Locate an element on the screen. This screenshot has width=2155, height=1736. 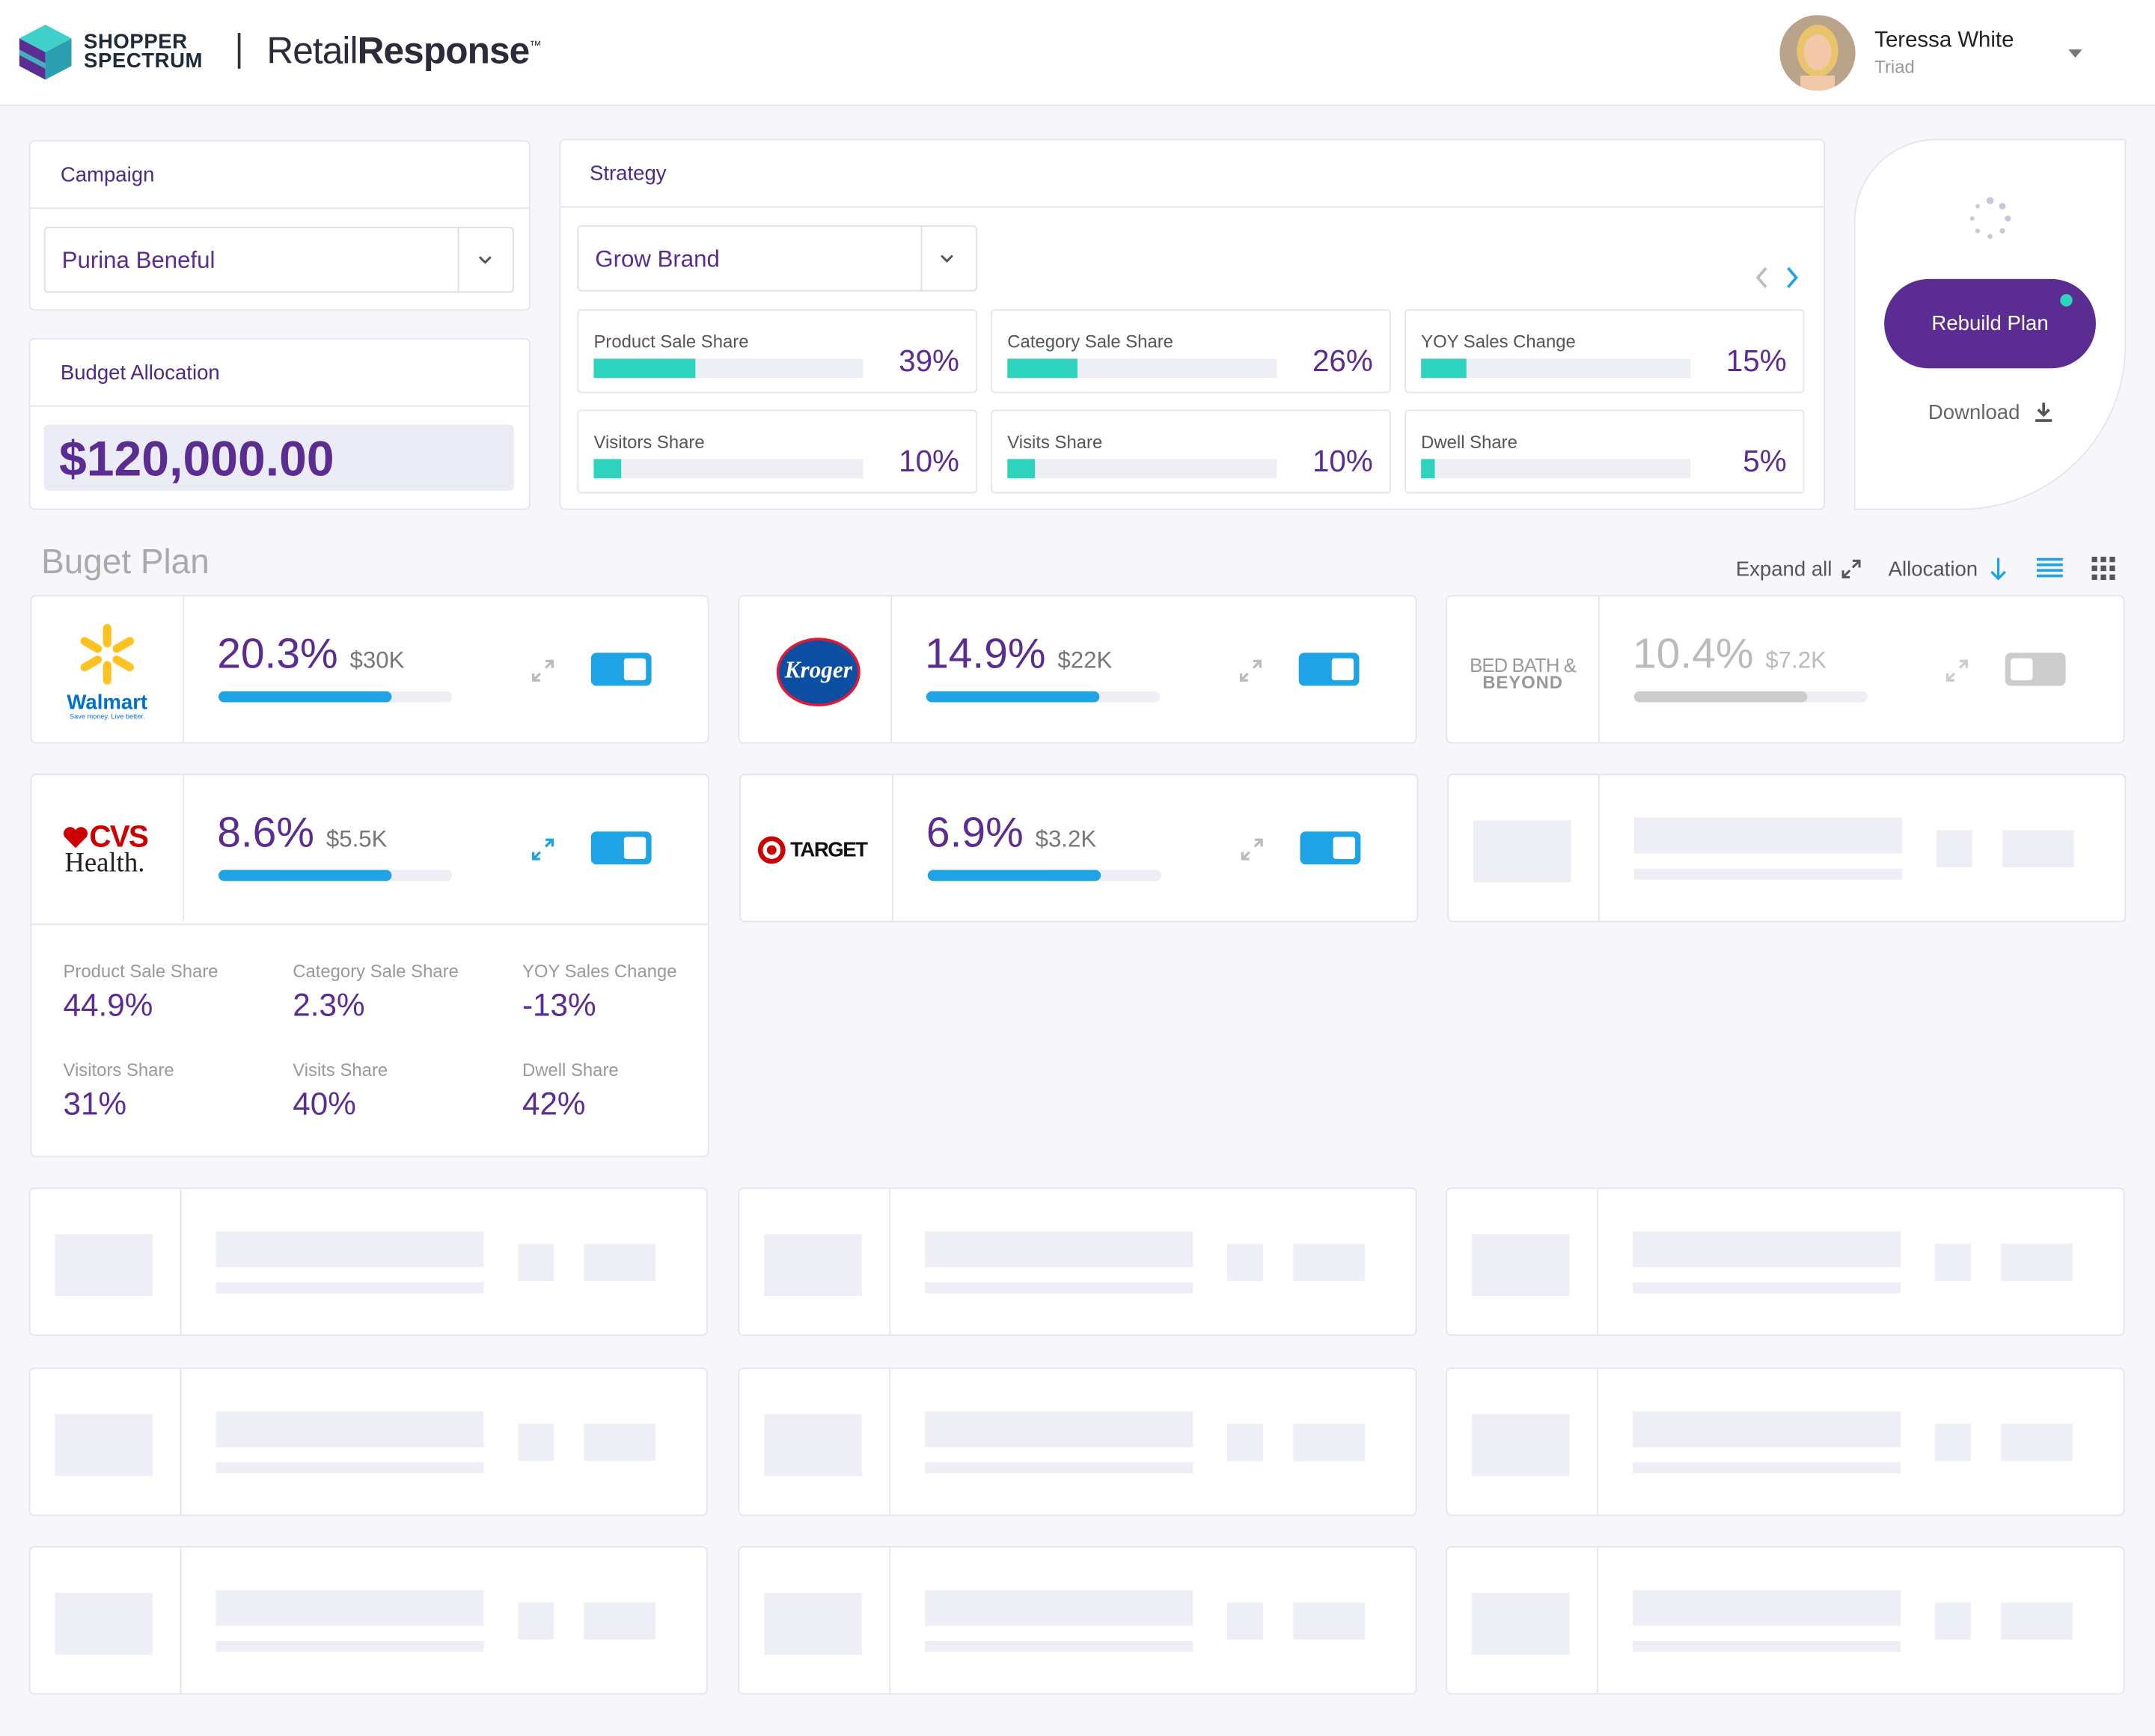
retailer-card-kroger: Kroger 14.9% $22K is located at coordinates (1077, 669).